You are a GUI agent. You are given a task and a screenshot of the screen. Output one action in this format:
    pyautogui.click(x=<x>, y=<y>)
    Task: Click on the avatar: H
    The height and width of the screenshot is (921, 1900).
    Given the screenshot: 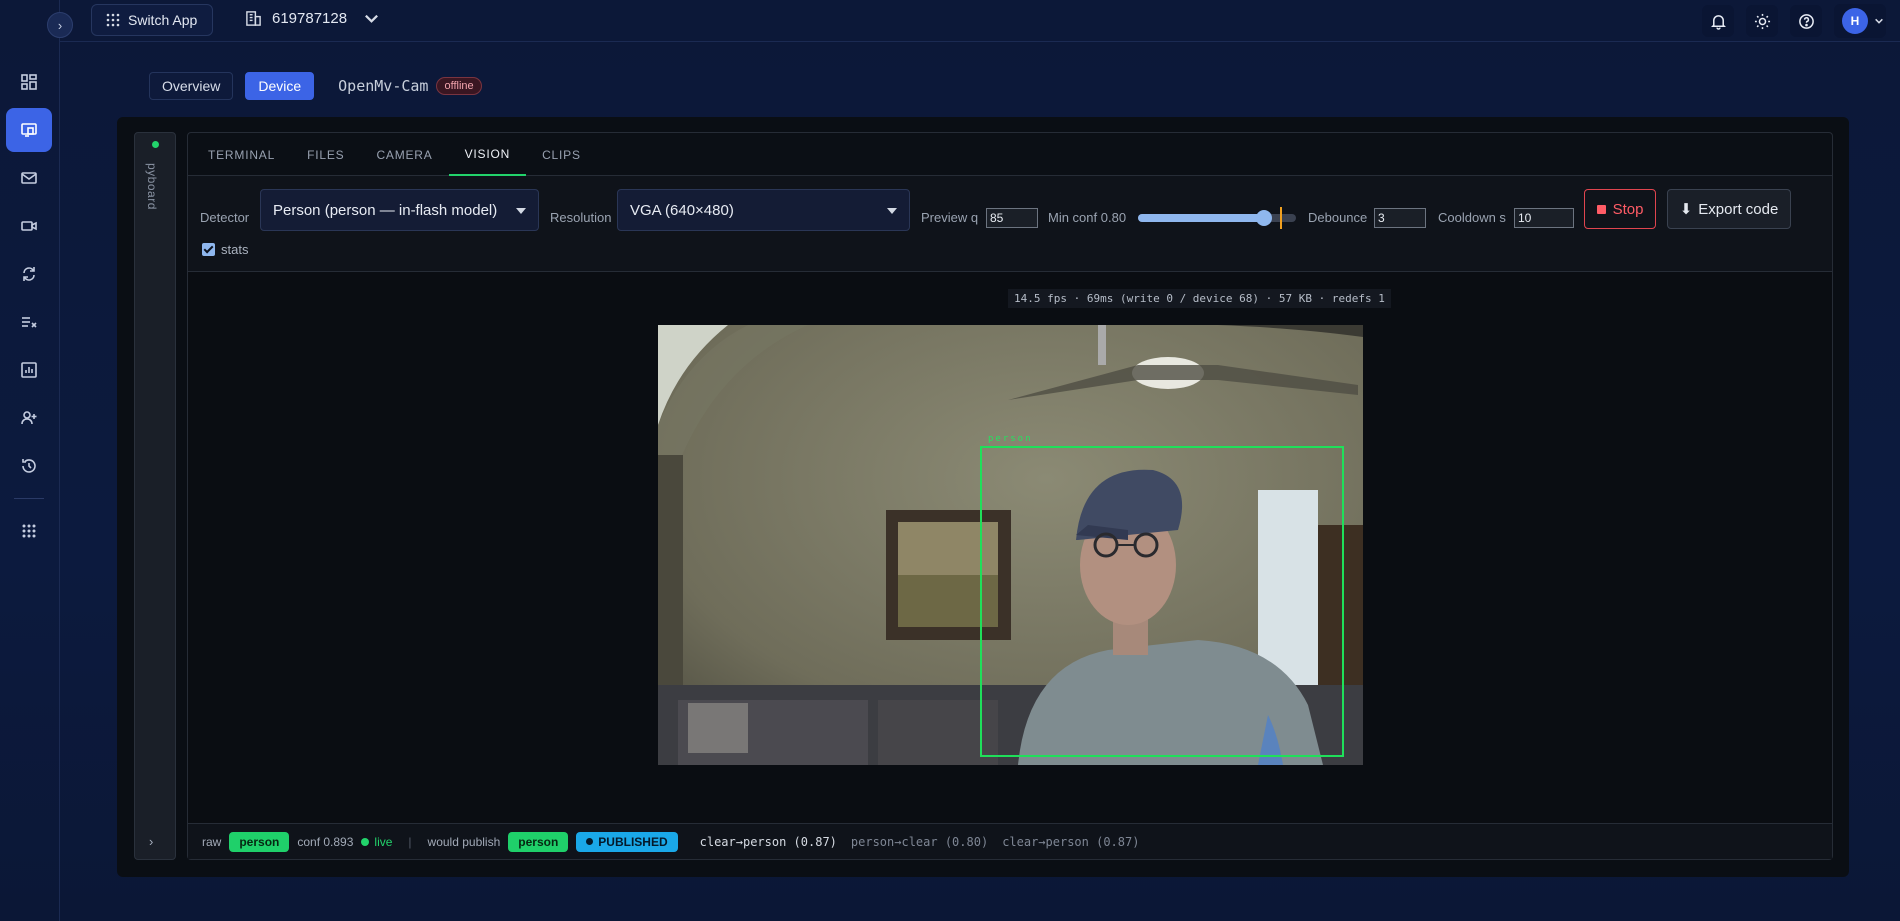 What is the action you would take?
    pyautogui.click(x=1855, y=21)
    